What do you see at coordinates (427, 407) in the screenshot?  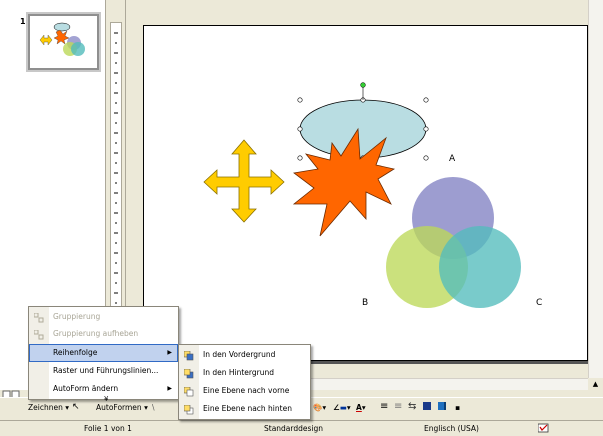 I see `shadow-style-icon` at bounding box center [427, 407].